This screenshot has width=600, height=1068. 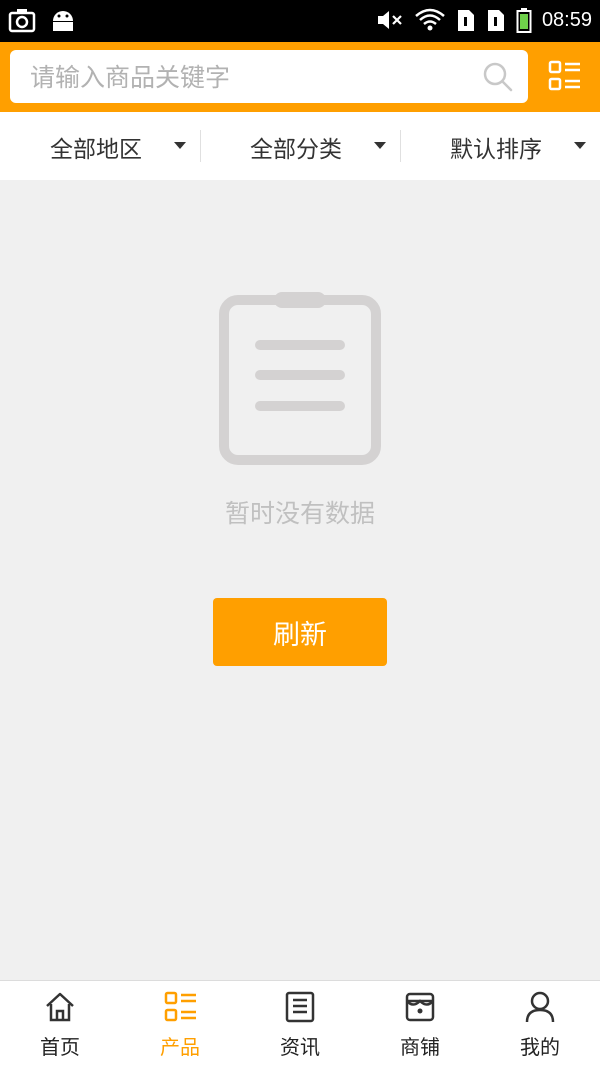 I want to click on search-header, so click(x=300, y=77).